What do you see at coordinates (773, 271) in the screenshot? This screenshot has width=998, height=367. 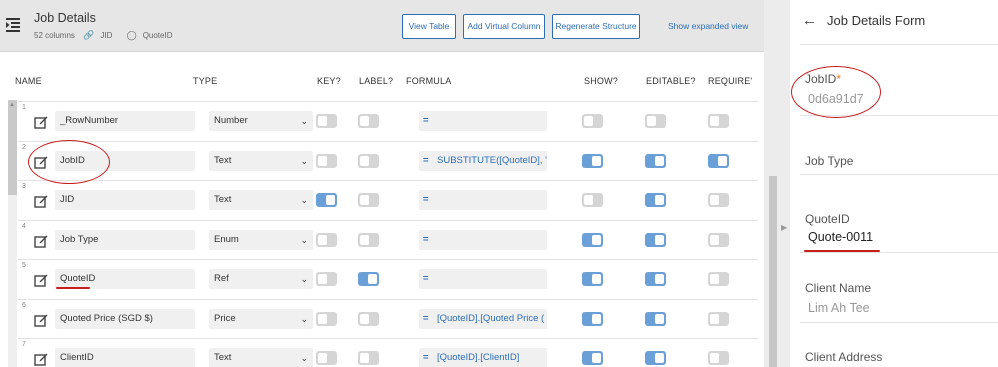 I see `divider-scrollbar` at bounding box center [773, 271].